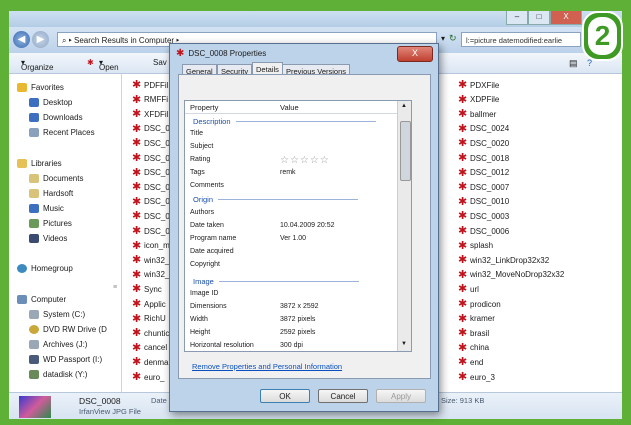  What do you see at coordinates (41, 299) in the screenshot?
I see `nav-computer: Computer` at bounding box center [41, 299].